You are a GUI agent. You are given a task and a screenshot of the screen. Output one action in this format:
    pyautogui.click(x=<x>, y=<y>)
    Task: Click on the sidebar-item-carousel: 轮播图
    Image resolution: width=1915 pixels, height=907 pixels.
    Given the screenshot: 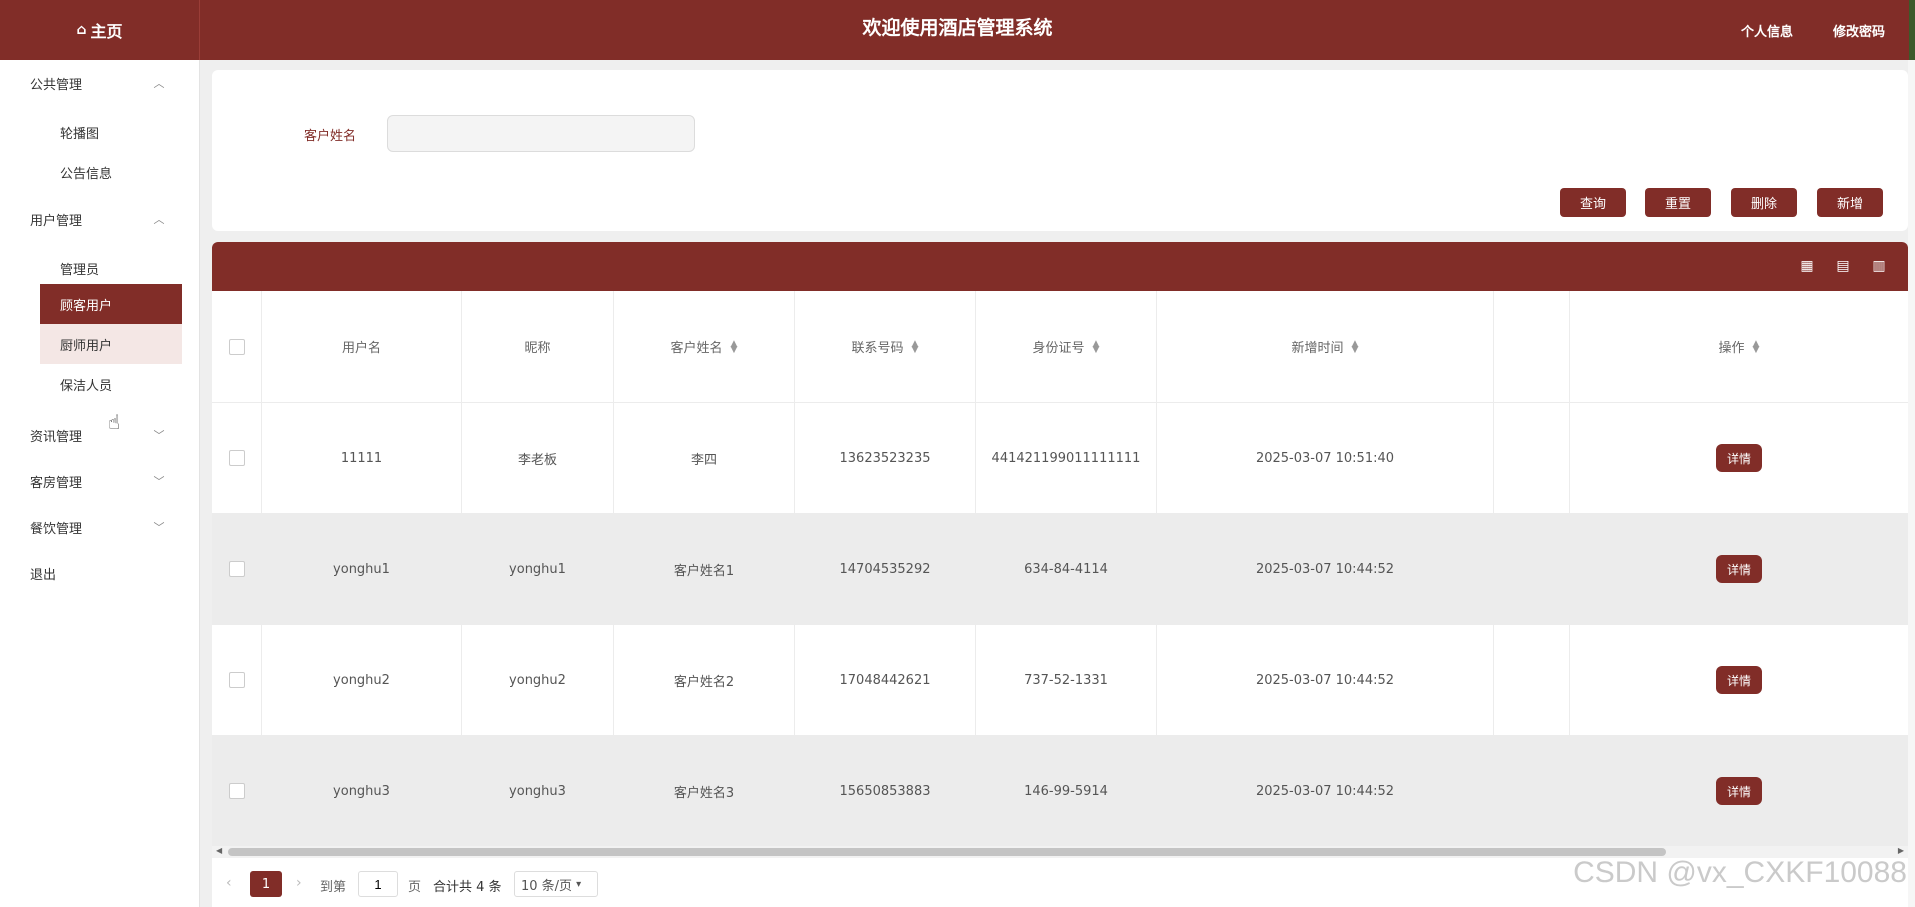 What is the action you would take?
    pyautogui.click(x=111, y=132)
    